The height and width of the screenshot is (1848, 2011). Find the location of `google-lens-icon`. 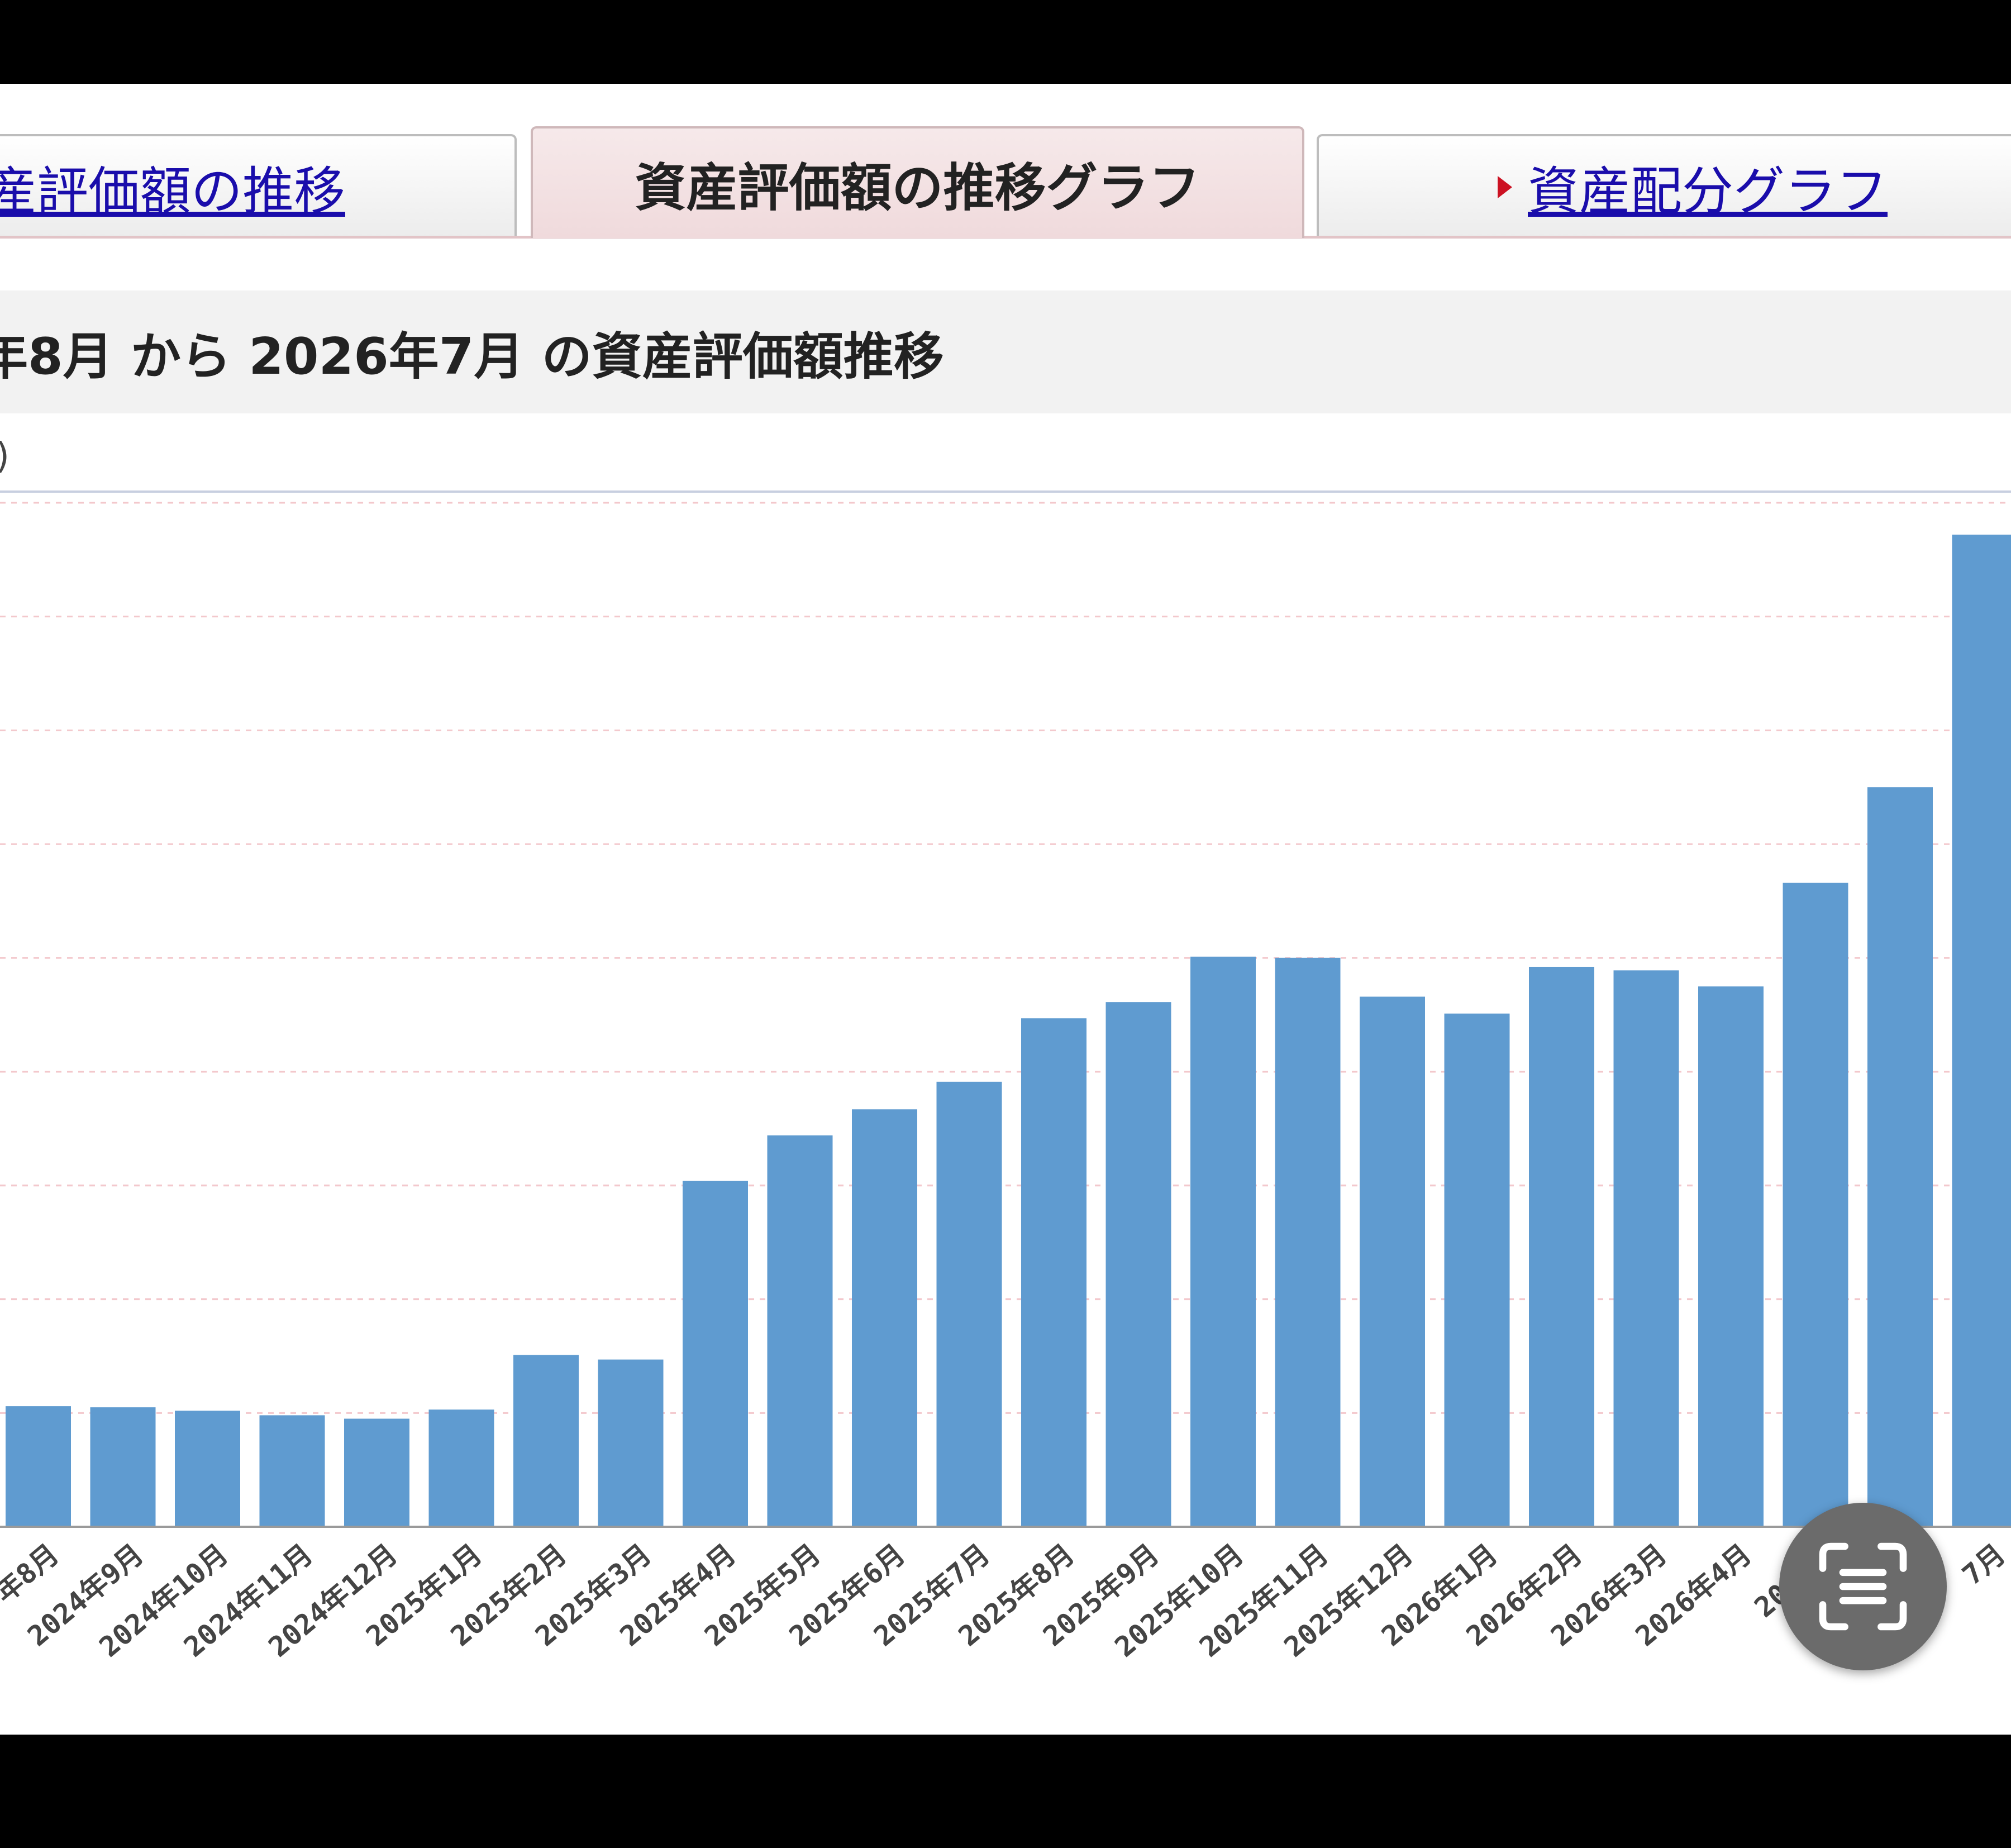

google-lens-icon is located at coordinates (1863, 1586).